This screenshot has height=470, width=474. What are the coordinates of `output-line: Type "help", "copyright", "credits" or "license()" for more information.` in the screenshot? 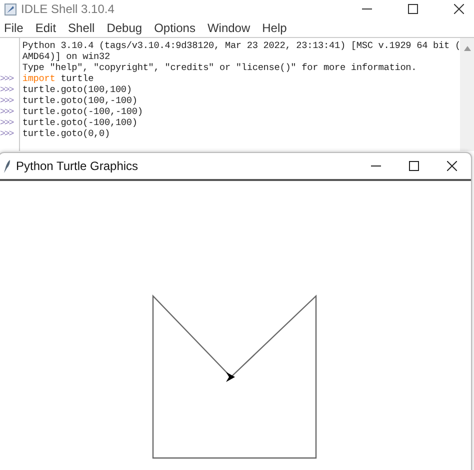 It's located at (220, 67).